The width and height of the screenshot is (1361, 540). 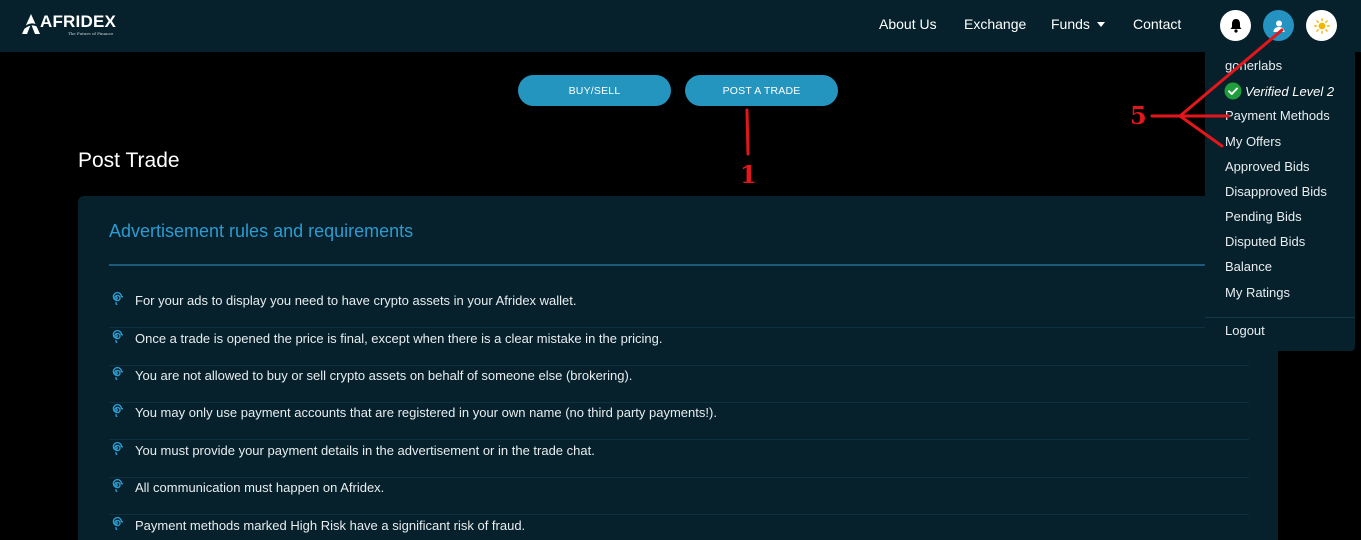 What do you see at coordinates (1290, 91) in the screenshot?
I see `verified-level-text: Verified Level 2` at bounding box center [1290, 91].